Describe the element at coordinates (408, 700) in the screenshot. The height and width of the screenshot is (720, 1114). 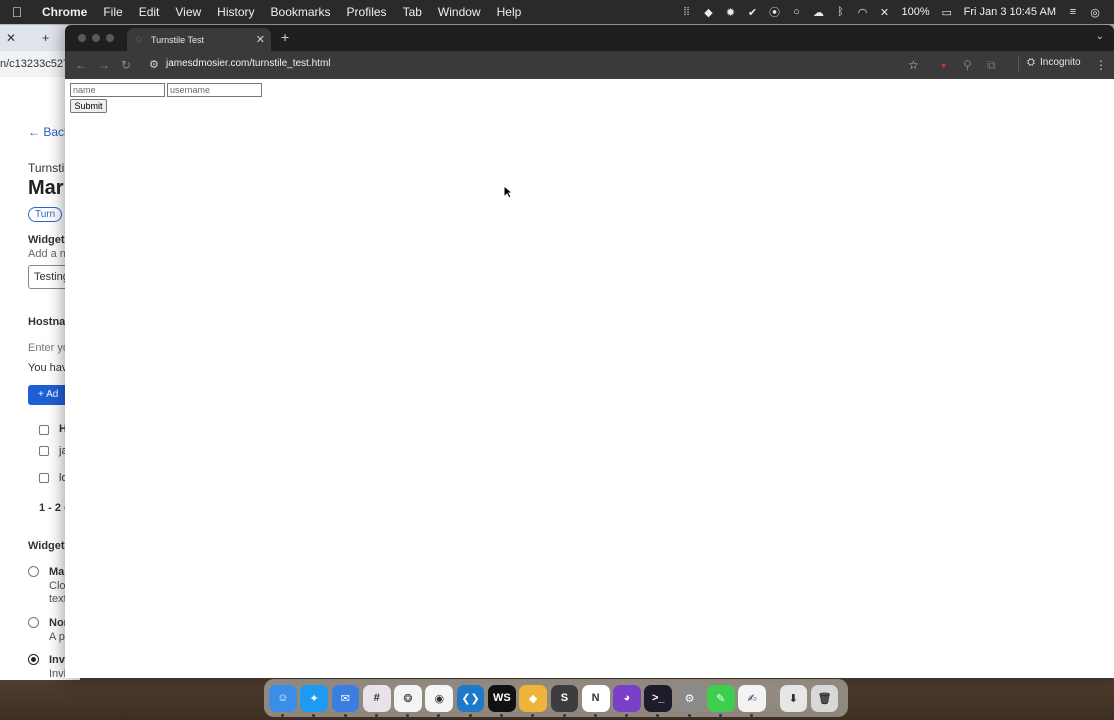
I see `dock-chatgpt-icon: ❂` at that location.